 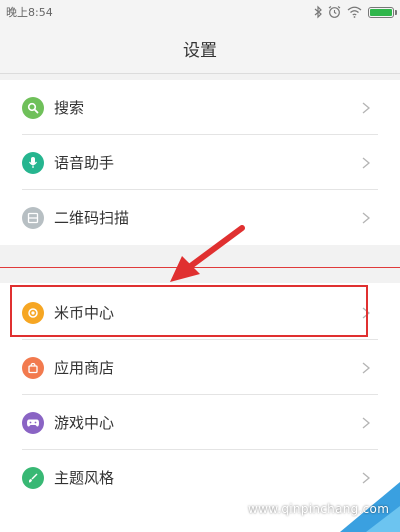 What do you see at coordinates (33, 107) in the screenshot?
I see `search-icon` at bounding box center [33, 107].